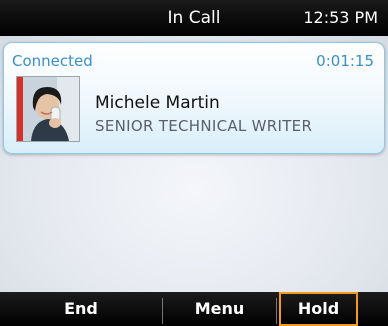 The height and width of the screenshot is (326, 388). I want to click on call-timer: 0:01:15, so click(345, 61).